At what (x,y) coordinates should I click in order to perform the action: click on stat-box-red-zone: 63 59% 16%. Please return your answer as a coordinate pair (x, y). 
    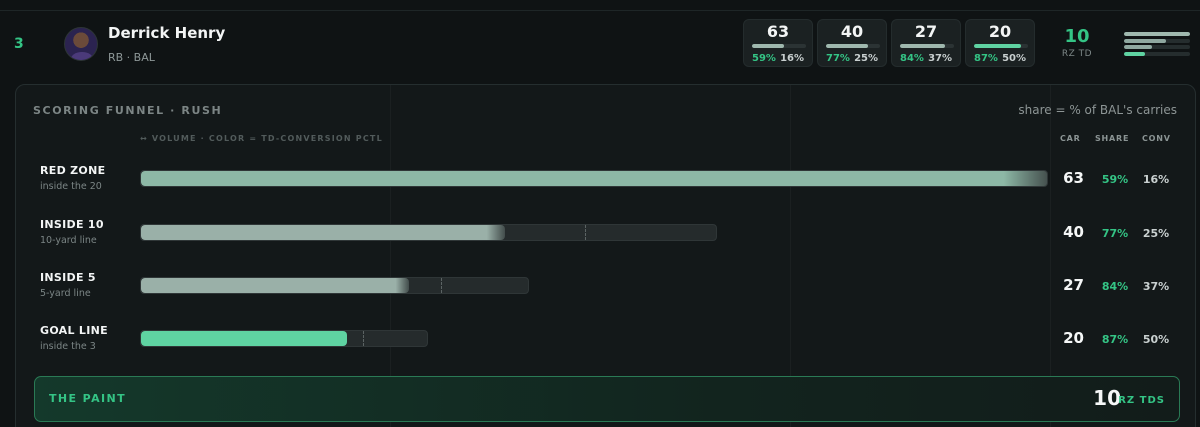
    Looking at the image, I should click on (778, 43).